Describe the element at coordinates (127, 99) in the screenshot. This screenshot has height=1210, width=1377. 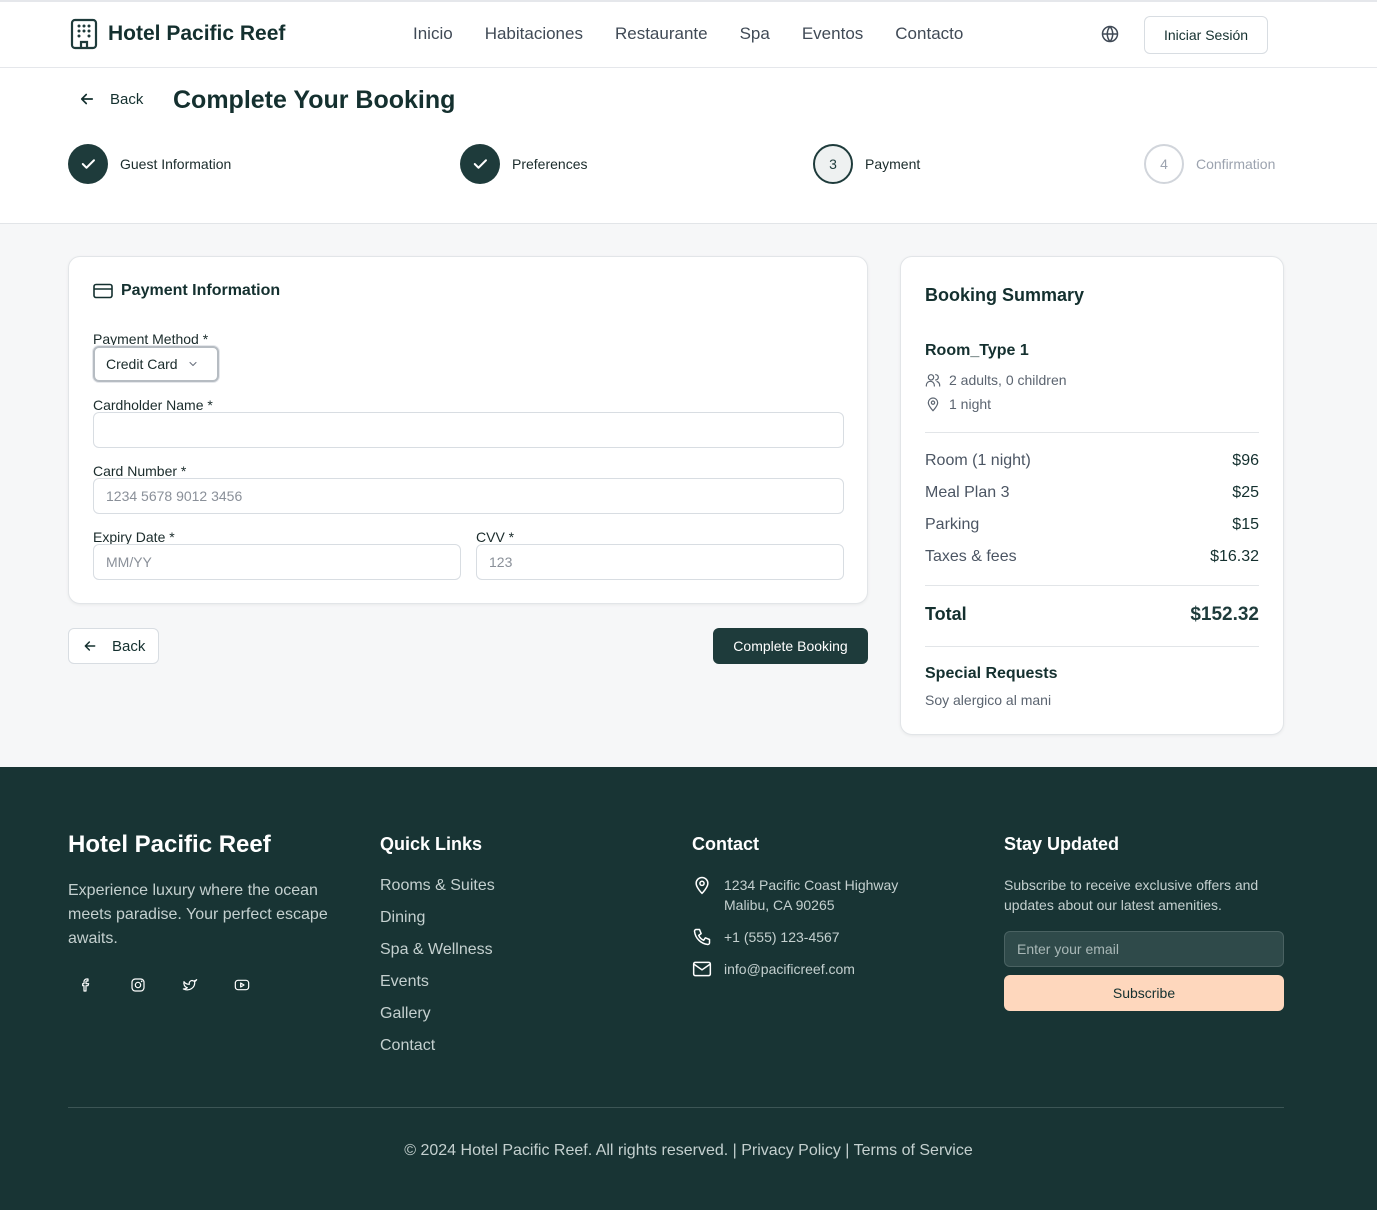
I see `back-label: Back` at that location.